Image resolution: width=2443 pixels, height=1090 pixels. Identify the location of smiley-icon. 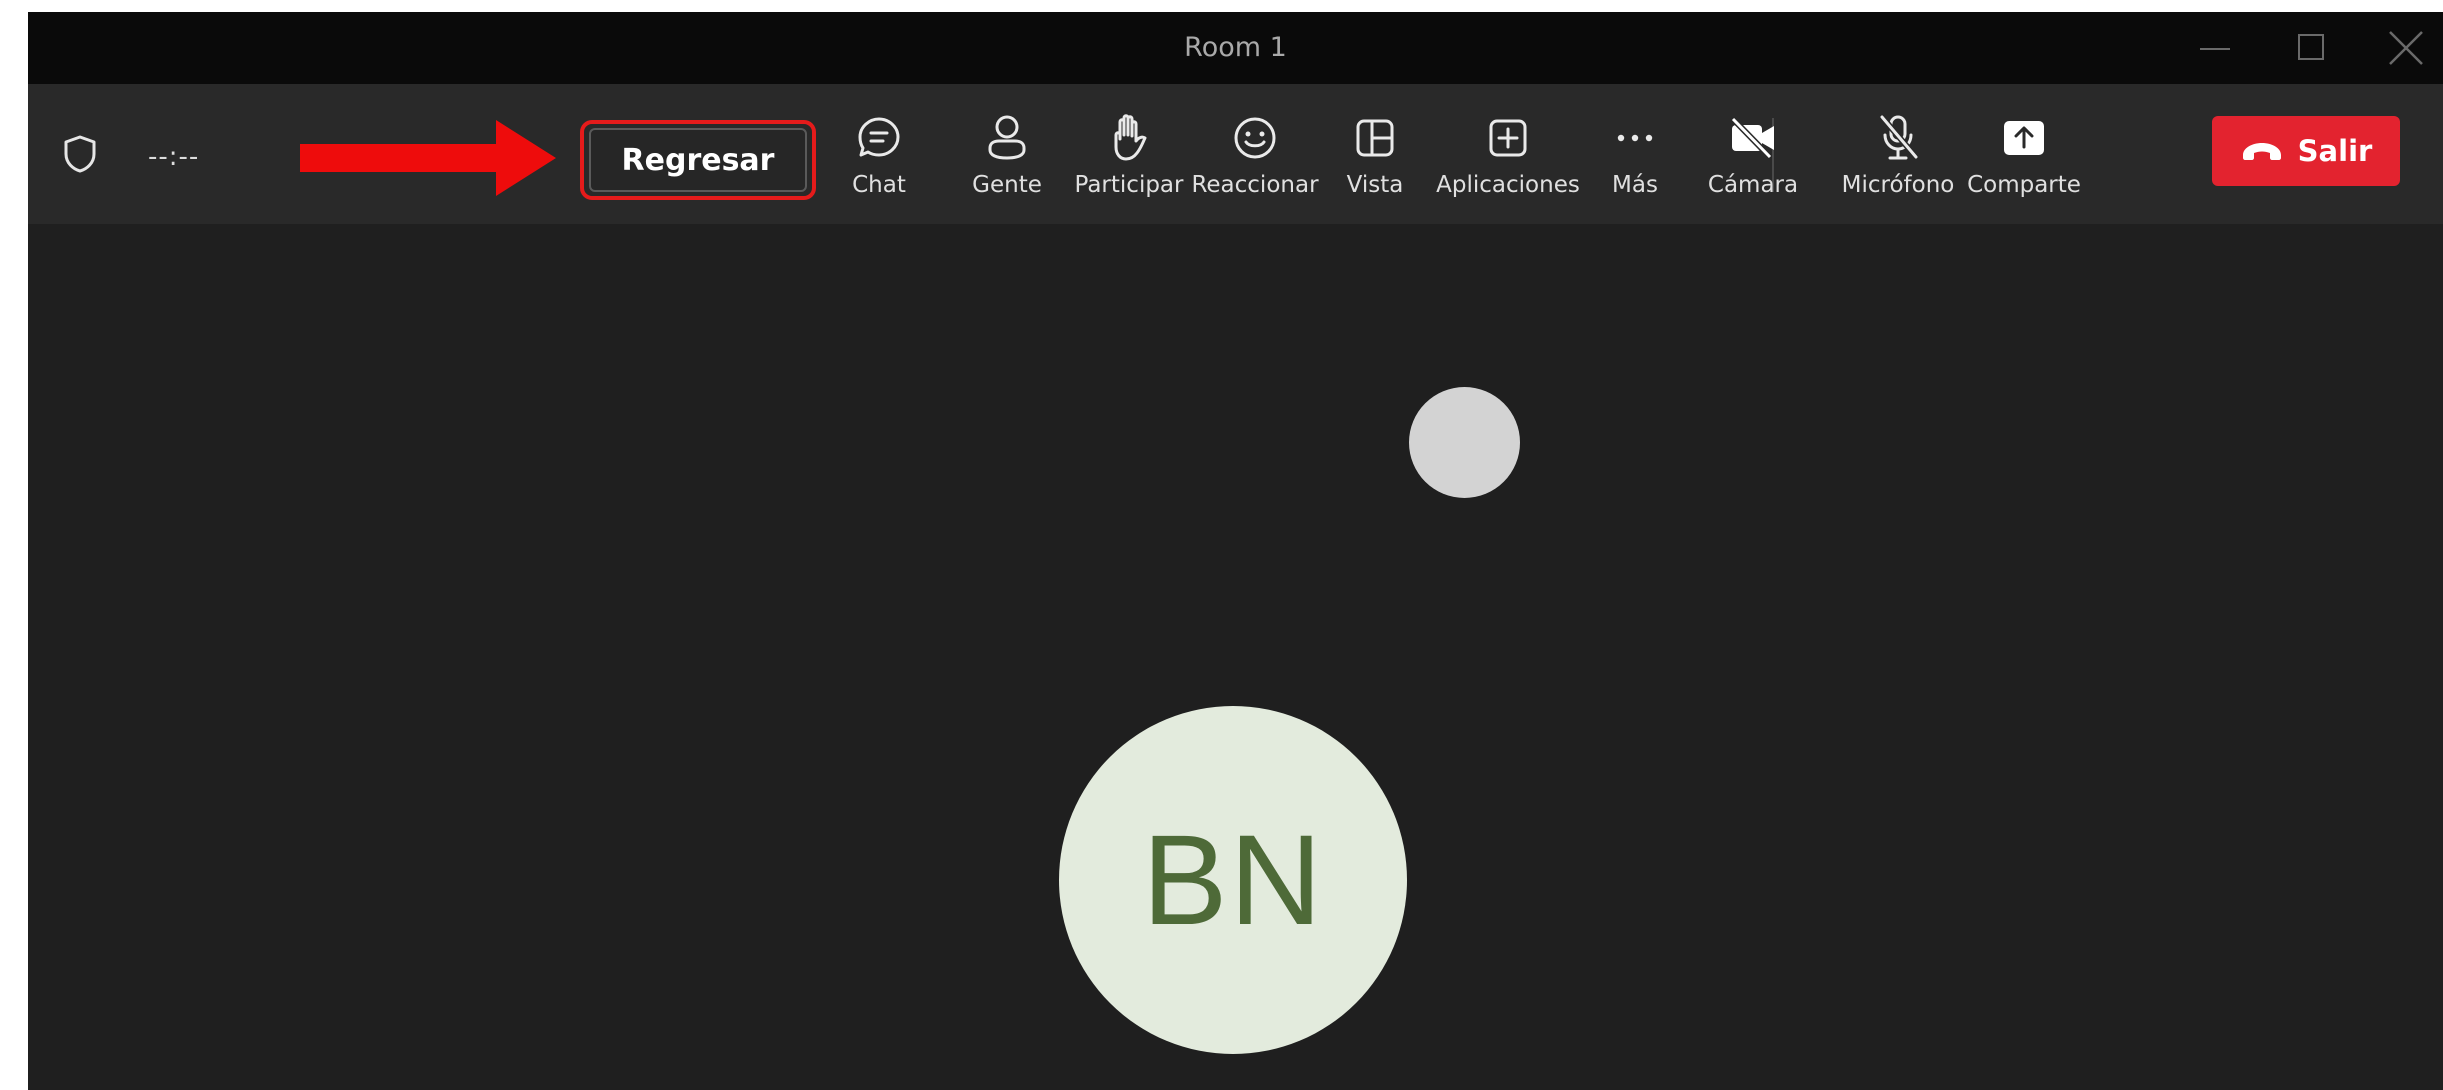
(1255, 138).